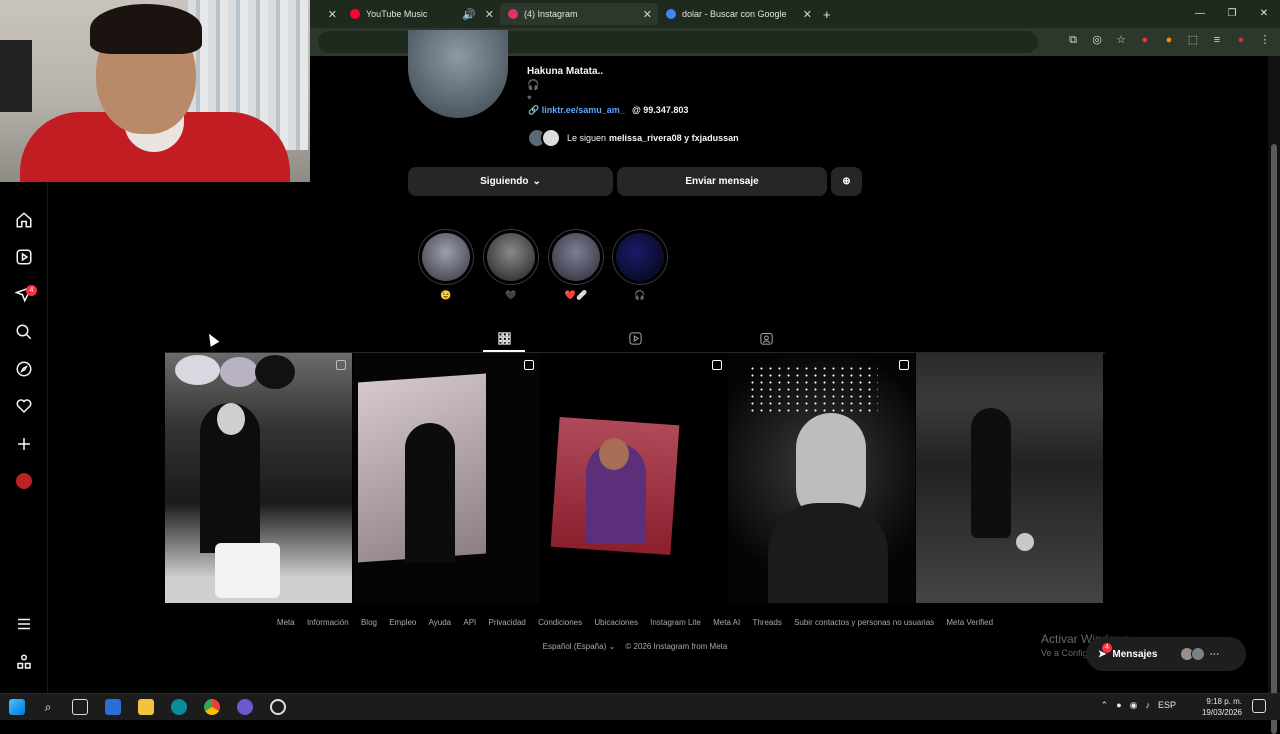 This screenshot has width=1280, height=734. What do you see at coordinates (722, 181) in the screenshot?
I see `send-message-button: Enviar mensaje` at bounding box center [722, 181].